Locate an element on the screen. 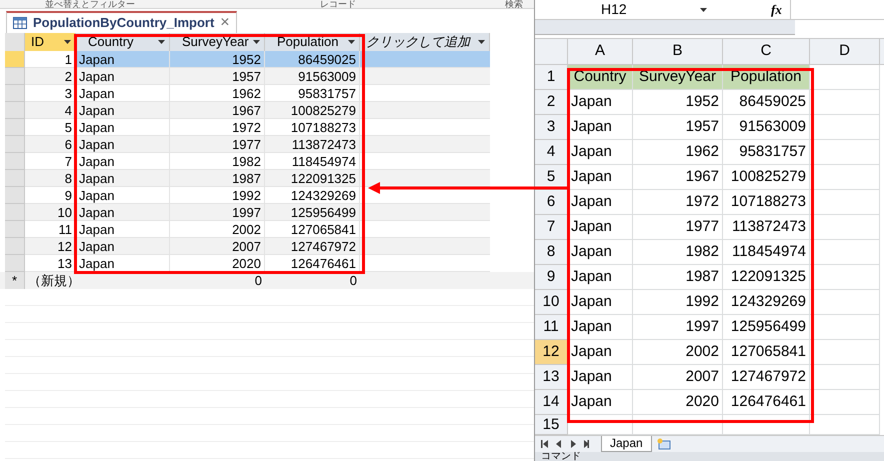 The width and height of the screenshot is (884, 461). sheet-navigation-icon is located at coordinates (565, 444).